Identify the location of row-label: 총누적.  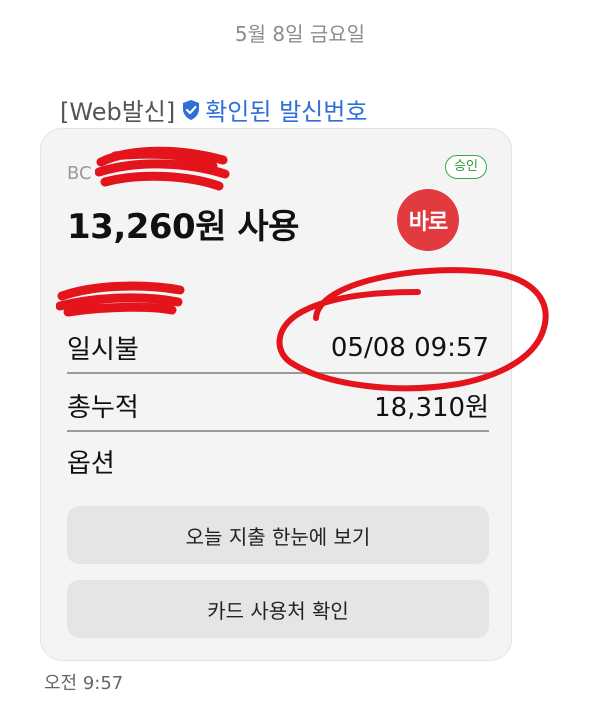
(103, 408).